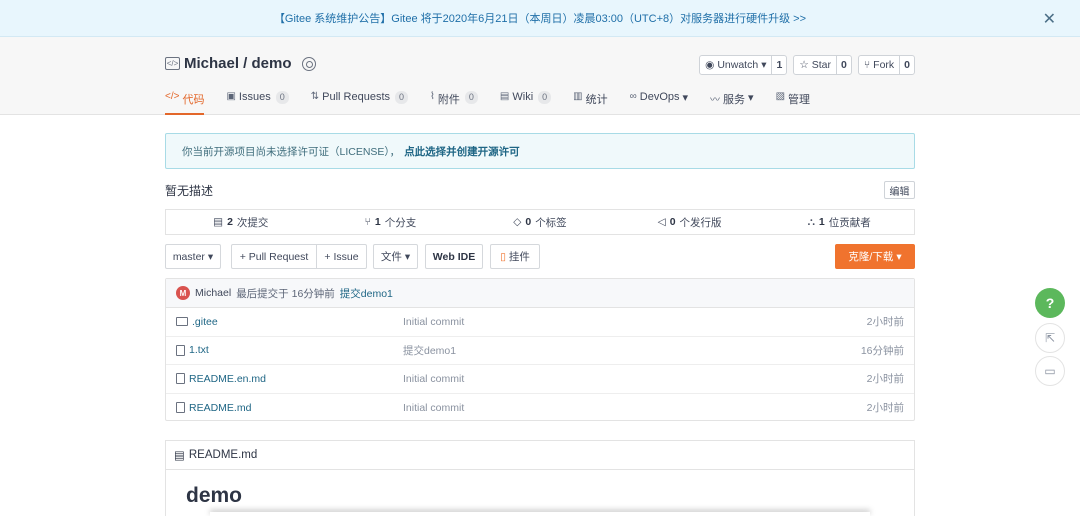 The height and width of the screenshot is (516, 1080). What do you see at coordinates (690, 222) in the screenshot?
I see `stat-releases: ◁ 0 个发行版` at bounding box center [690, 222].